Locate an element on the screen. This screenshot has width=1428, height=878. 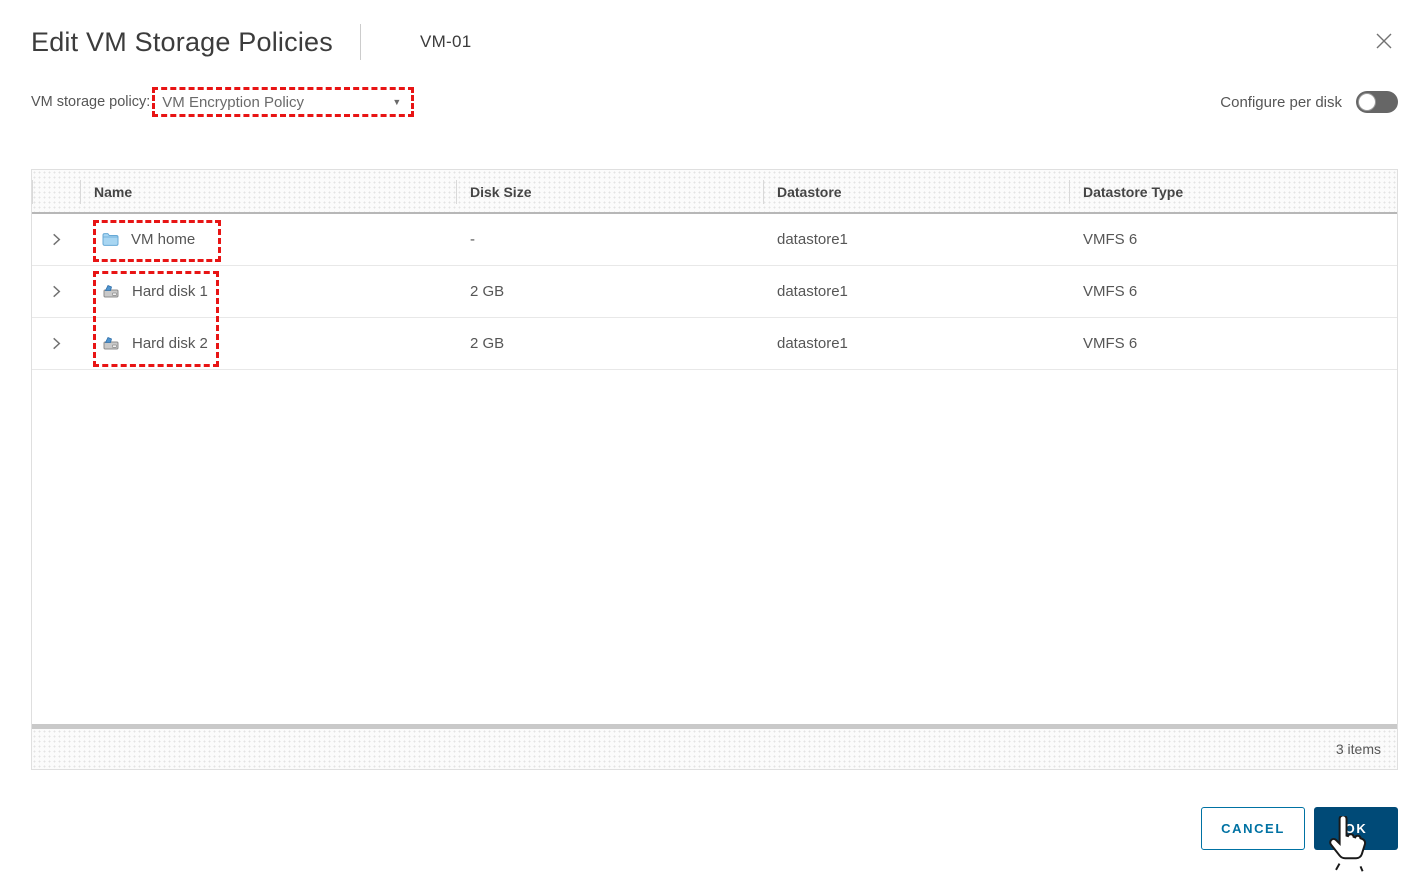
column-header-name: Name is located at coordinates (268, 192).